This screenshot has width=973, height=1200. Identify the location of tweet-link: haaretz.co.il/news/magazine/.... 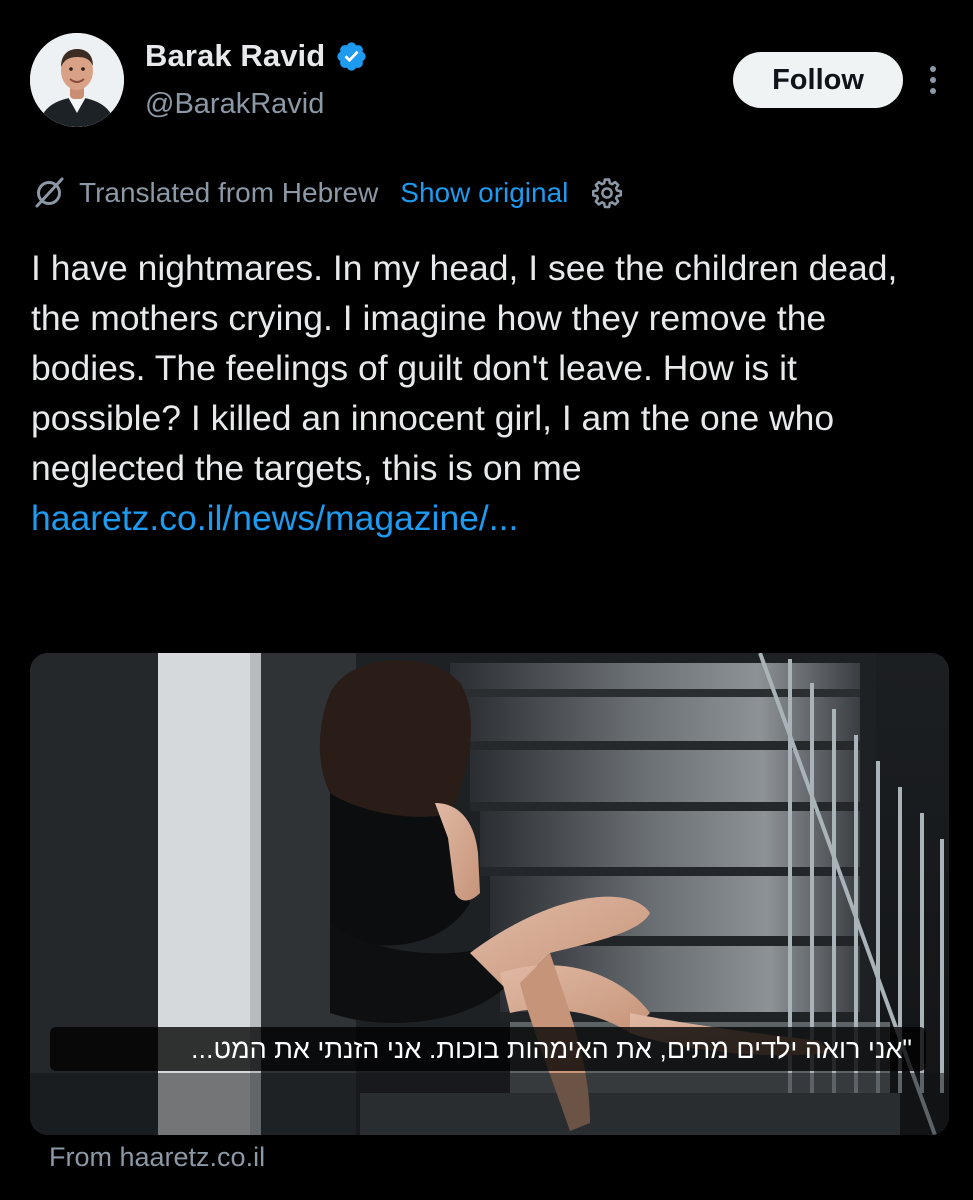
(487, 518).